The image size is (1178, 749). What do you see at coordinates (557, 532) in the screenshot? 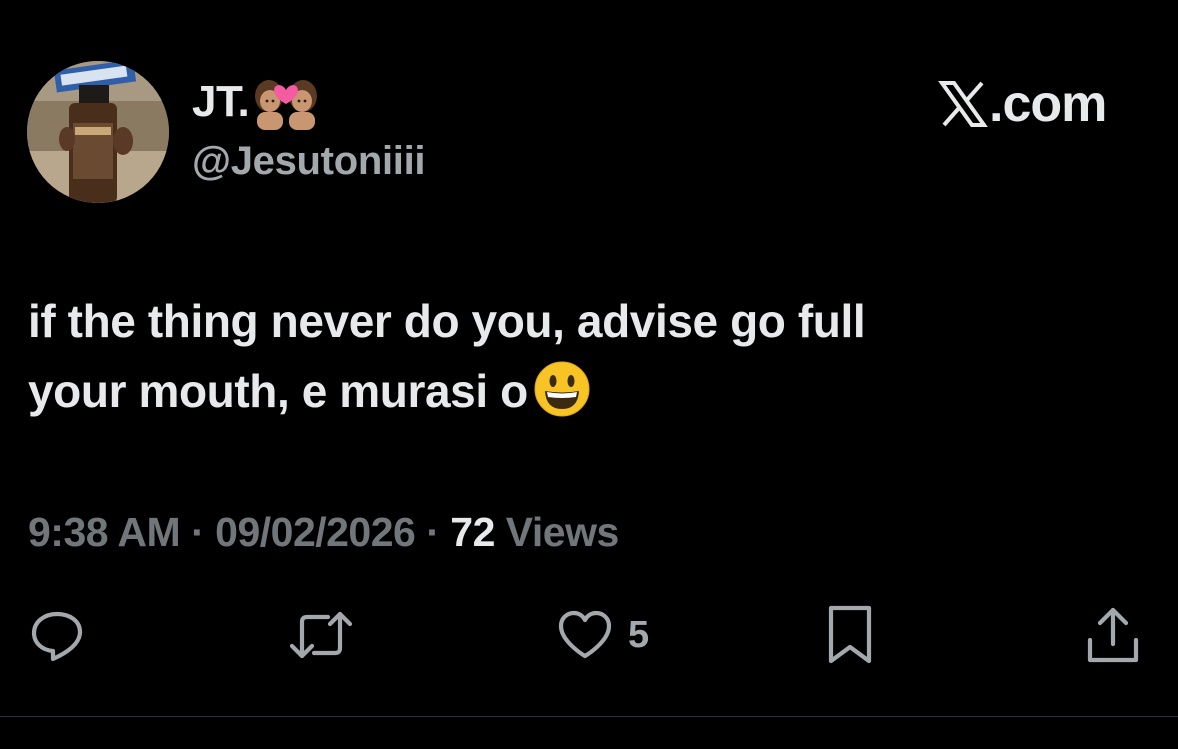
I see `views-label: Views` at bounding box center [557, 532].